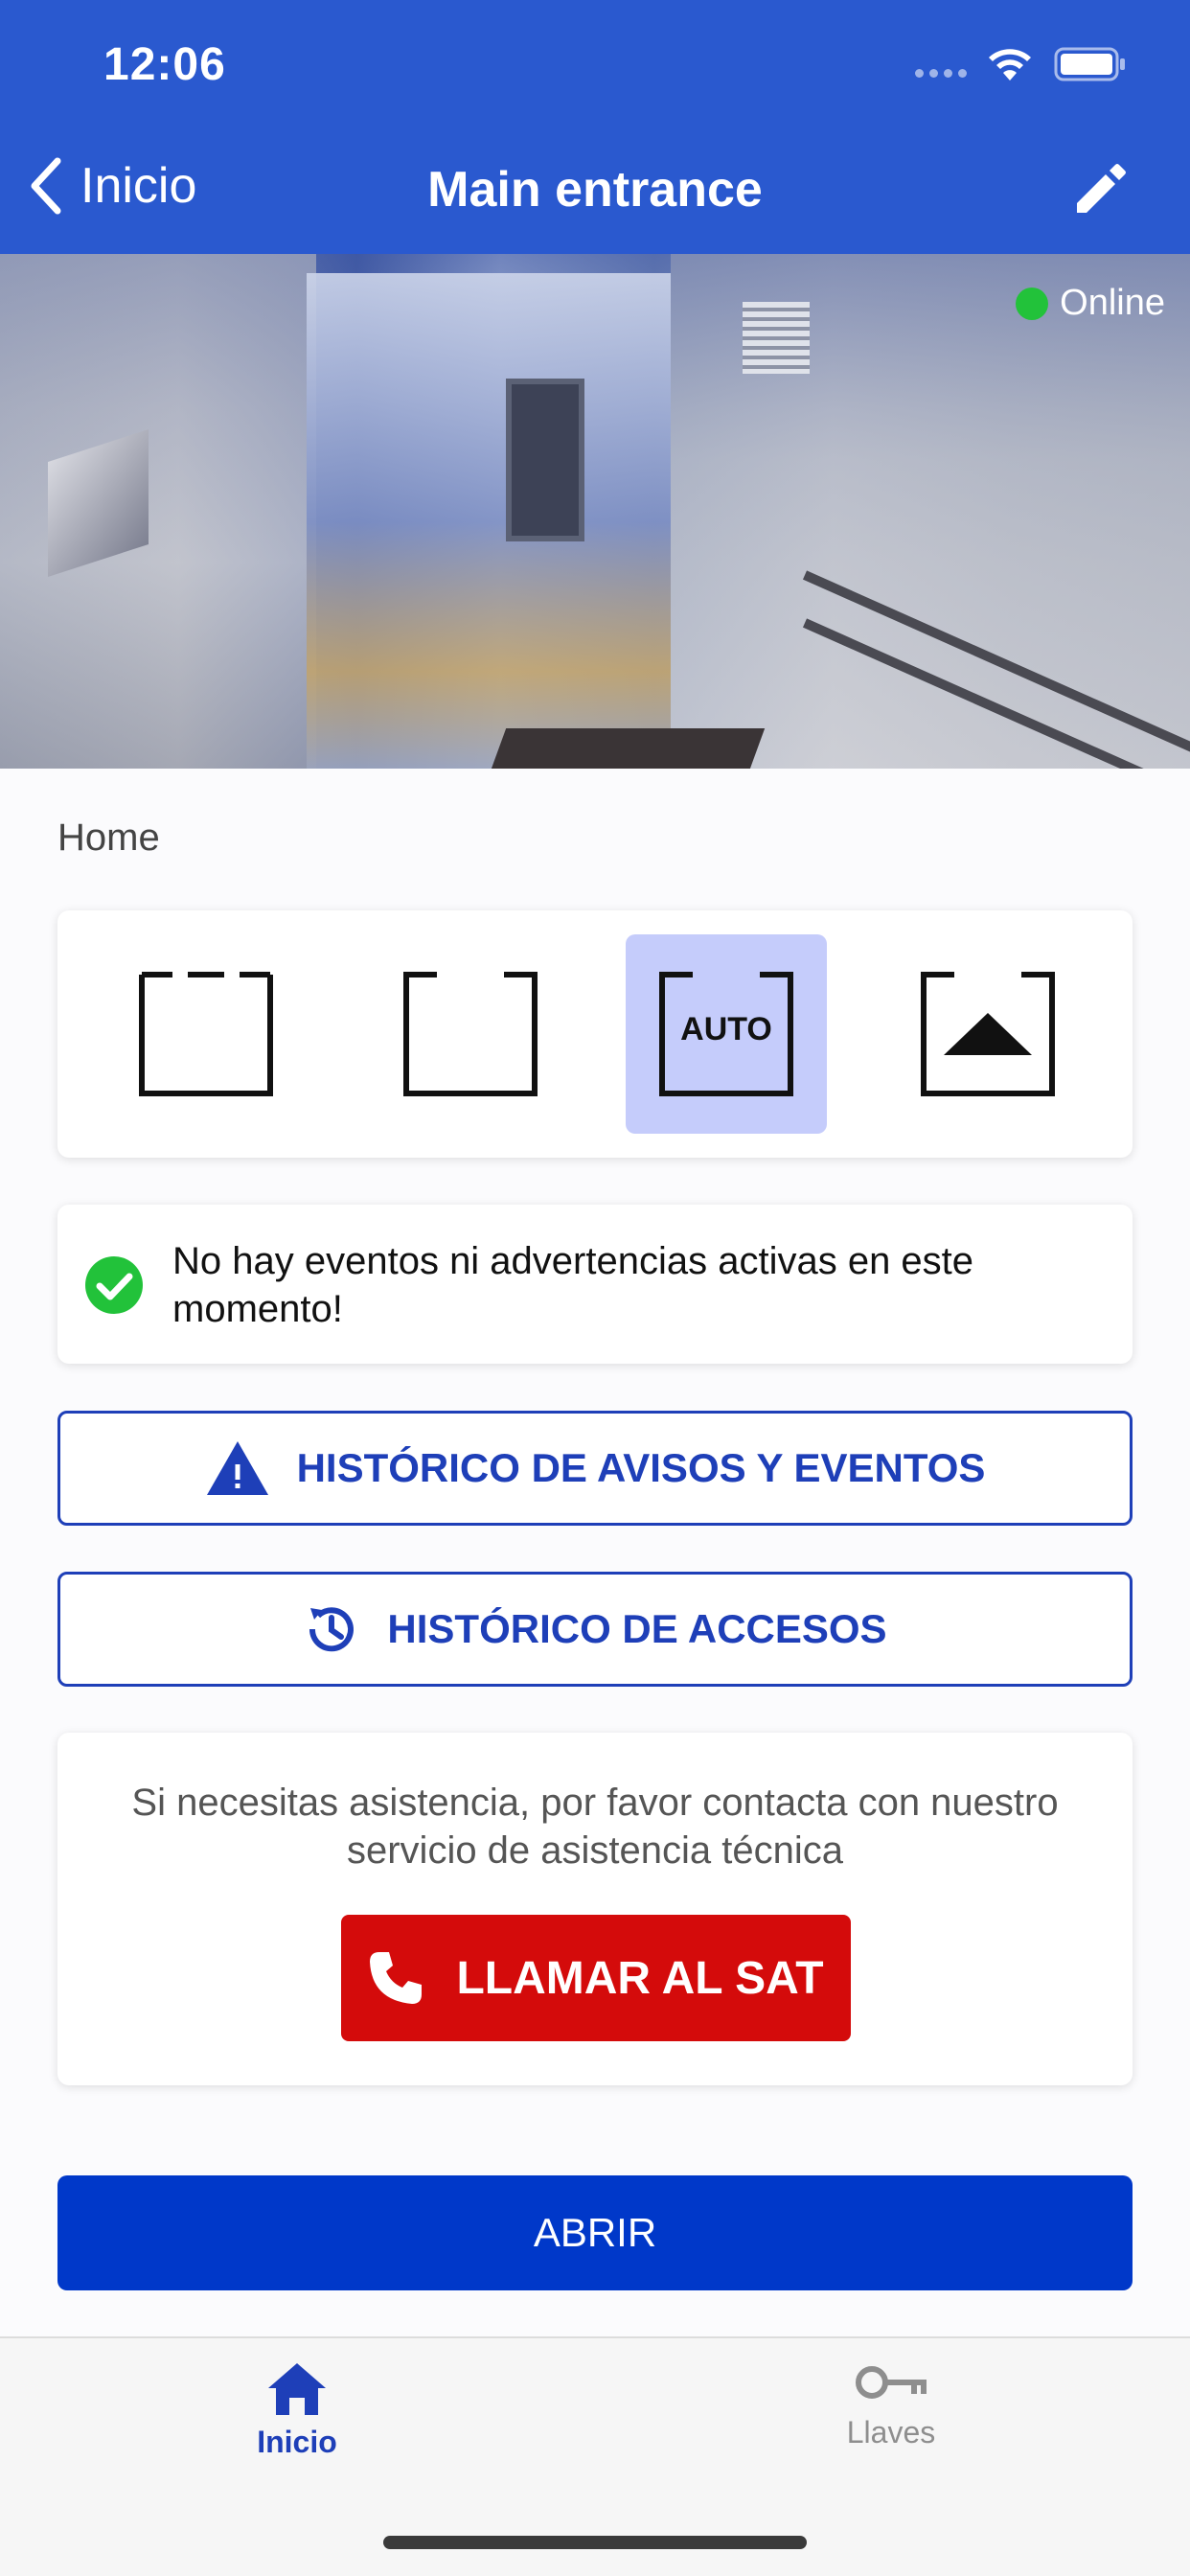 The height and width of the screenshot is (2576, 1190). I want to click on mode-auto-button: AUTO, so click(727, 1034).